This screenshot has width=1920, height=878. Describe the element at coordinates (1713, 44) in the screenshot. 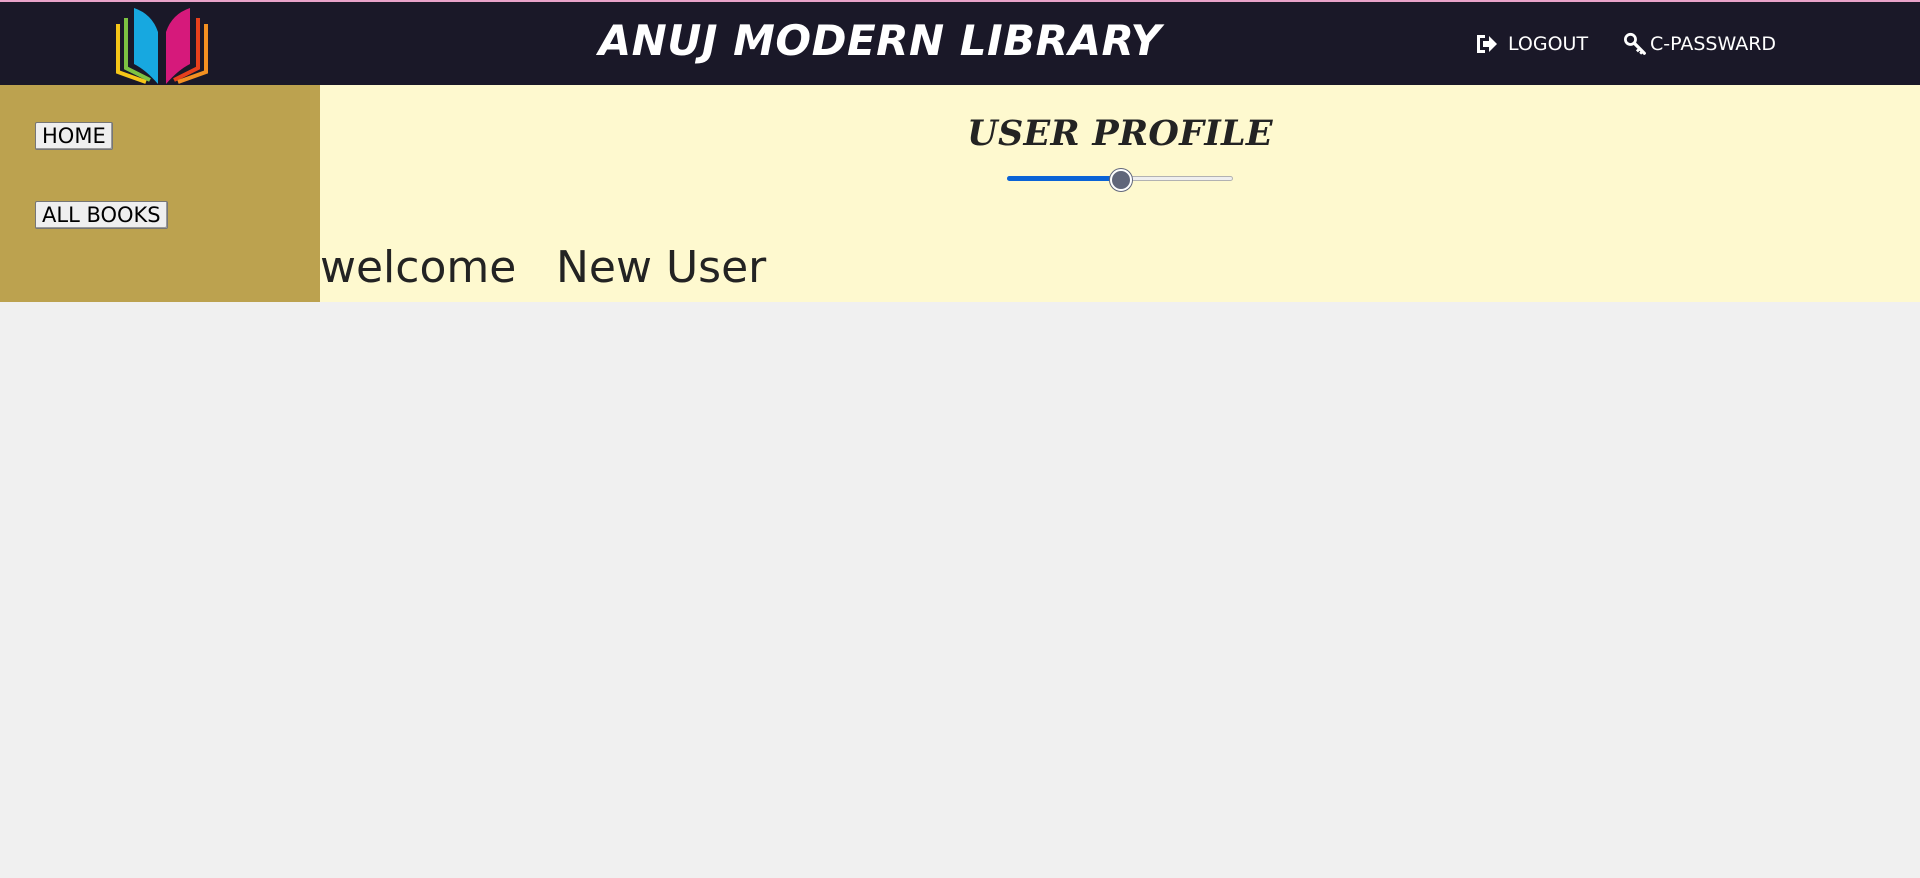

I see `change-password-label: C-PASSWARD` at that location.